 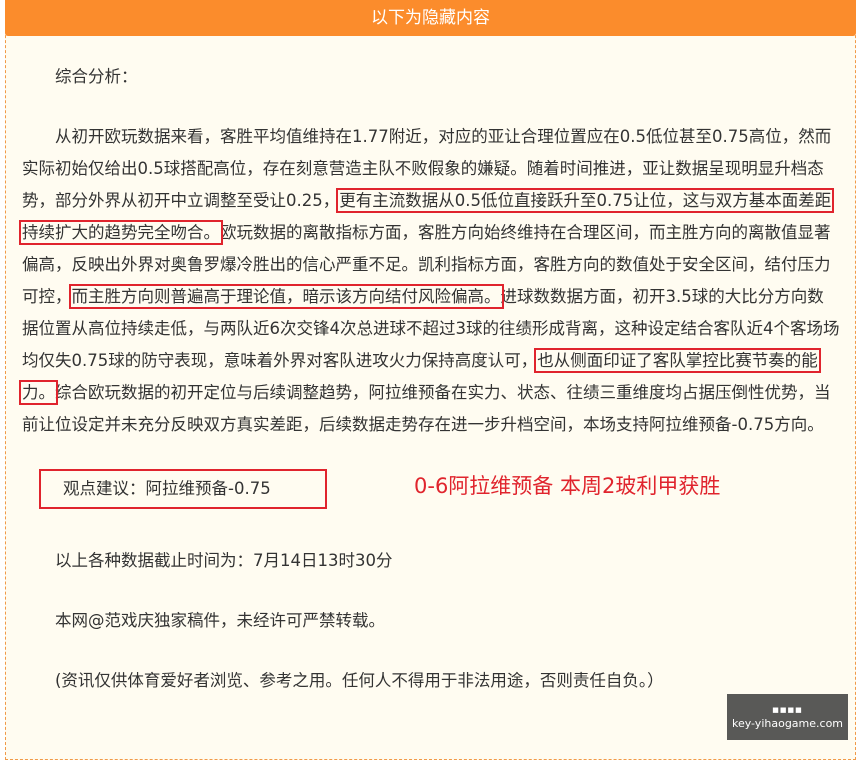 What do you see at coordinates (286, 296) in the screenshot?
I see `highlight-2: 而主胜方向则普遍高于理论值，暗示该方向结付风险偏高。` at bounding box center [286, 296].